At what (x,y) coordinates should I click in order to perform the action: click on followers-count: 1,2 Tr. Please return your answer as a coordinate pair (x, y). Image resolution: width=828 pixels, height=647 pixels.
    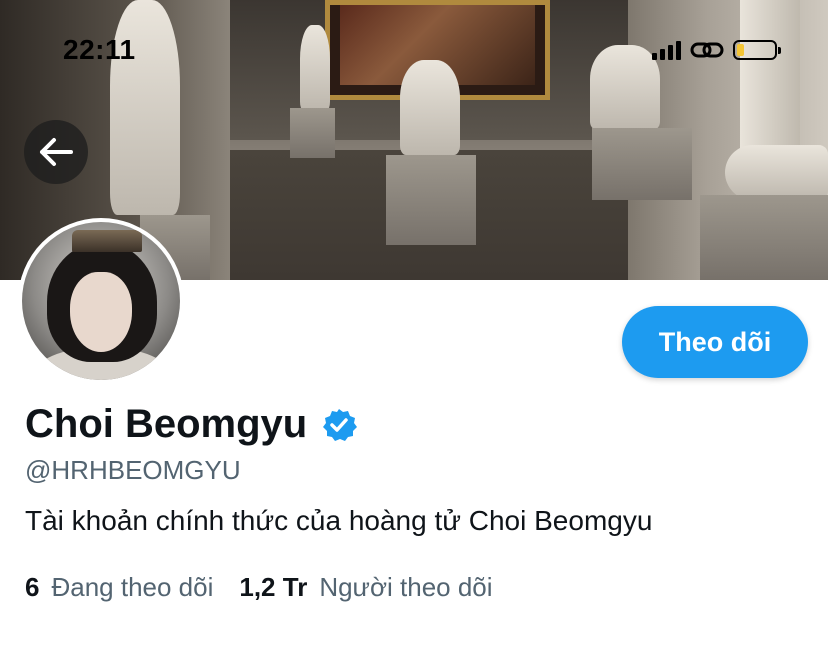
    Looking at the image, I should click on (273, 587).